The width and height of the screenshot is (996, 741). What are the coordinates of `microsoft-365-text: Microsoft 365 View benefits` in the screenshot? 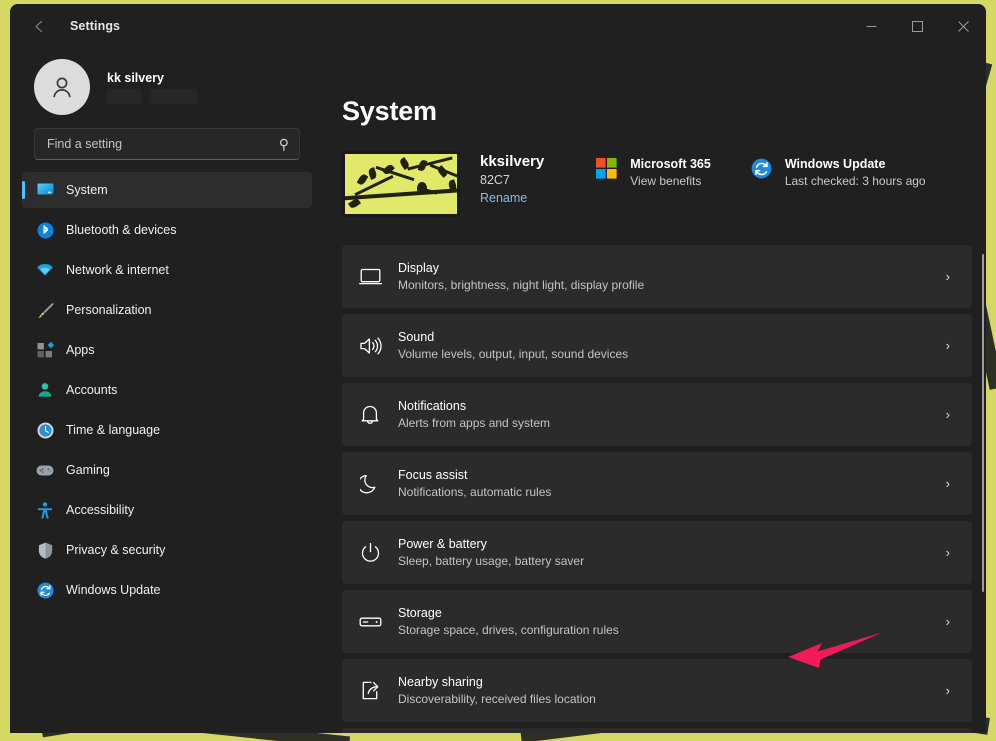 It's located at (670, 172).